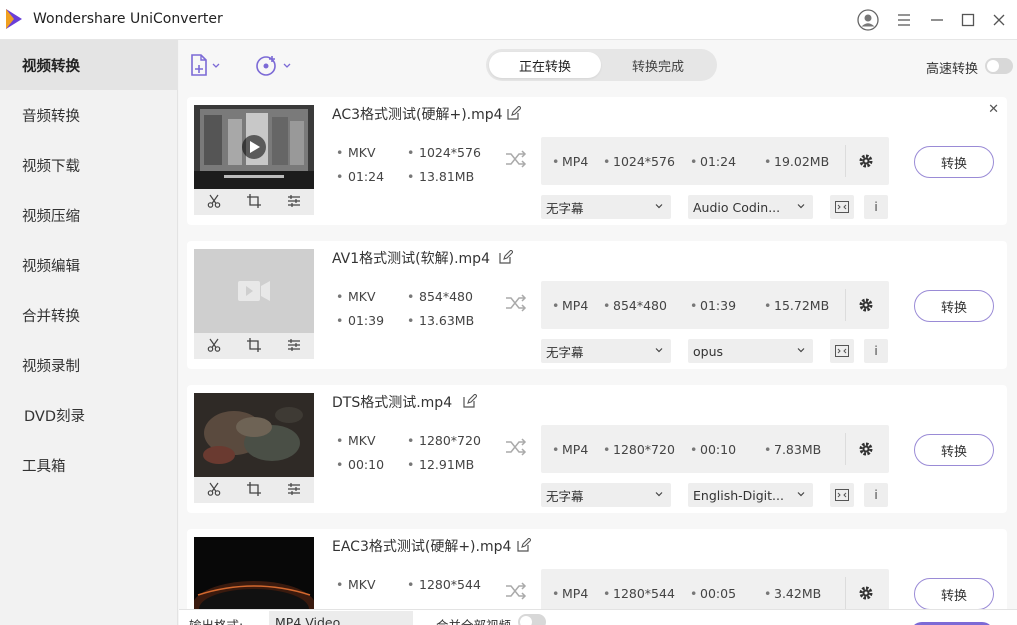 Image resolution: width=1017 pixels, height=625 pixels. What do you see at coordinates (713, 593) in the screenshot?
I see `output-duration: 00:05` at bounding box center [713, 593].